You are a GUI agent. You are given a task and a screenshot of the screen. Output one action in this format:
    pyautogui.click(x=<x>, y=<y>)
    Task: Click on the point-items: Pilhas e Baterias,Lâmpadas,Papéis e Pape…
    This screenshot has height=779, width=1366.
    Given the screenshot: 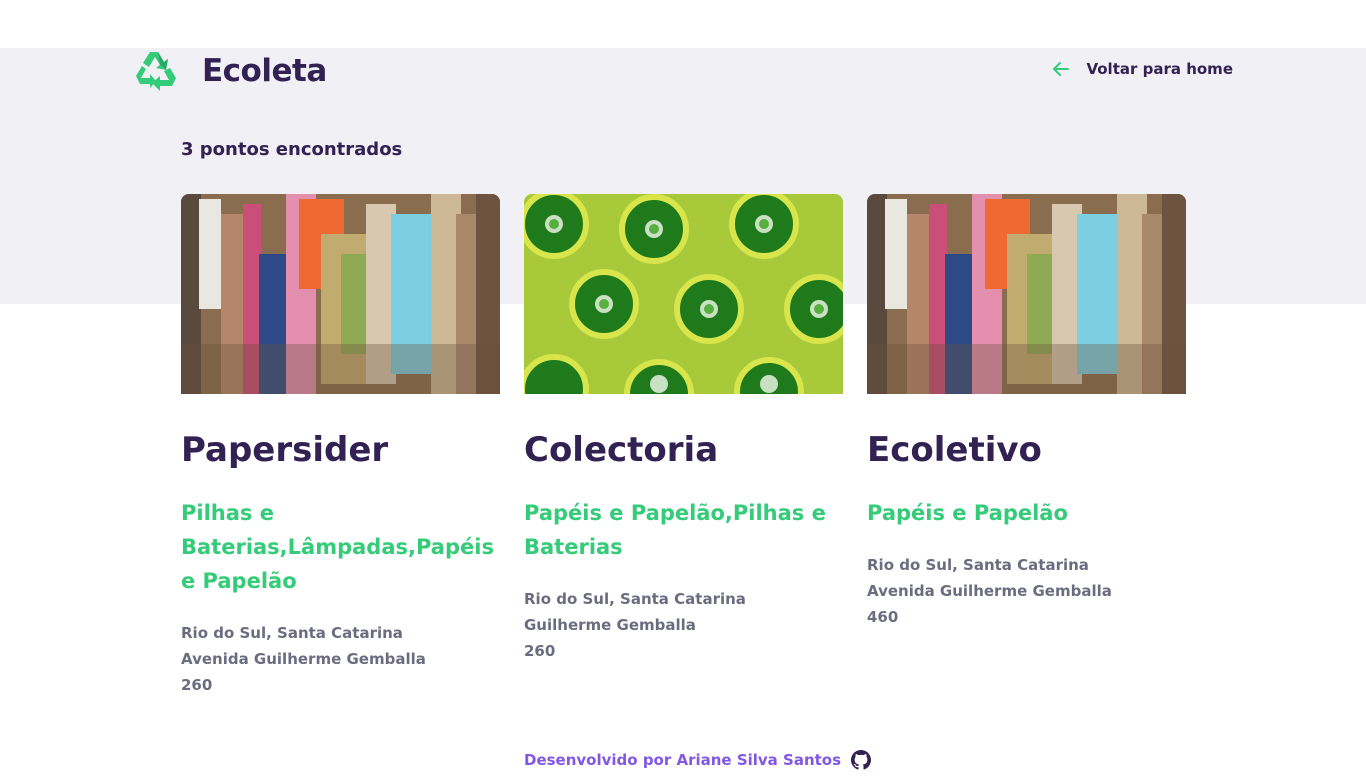 What is the action you would take?
    pyautogui.click(x=337, y=547)
    